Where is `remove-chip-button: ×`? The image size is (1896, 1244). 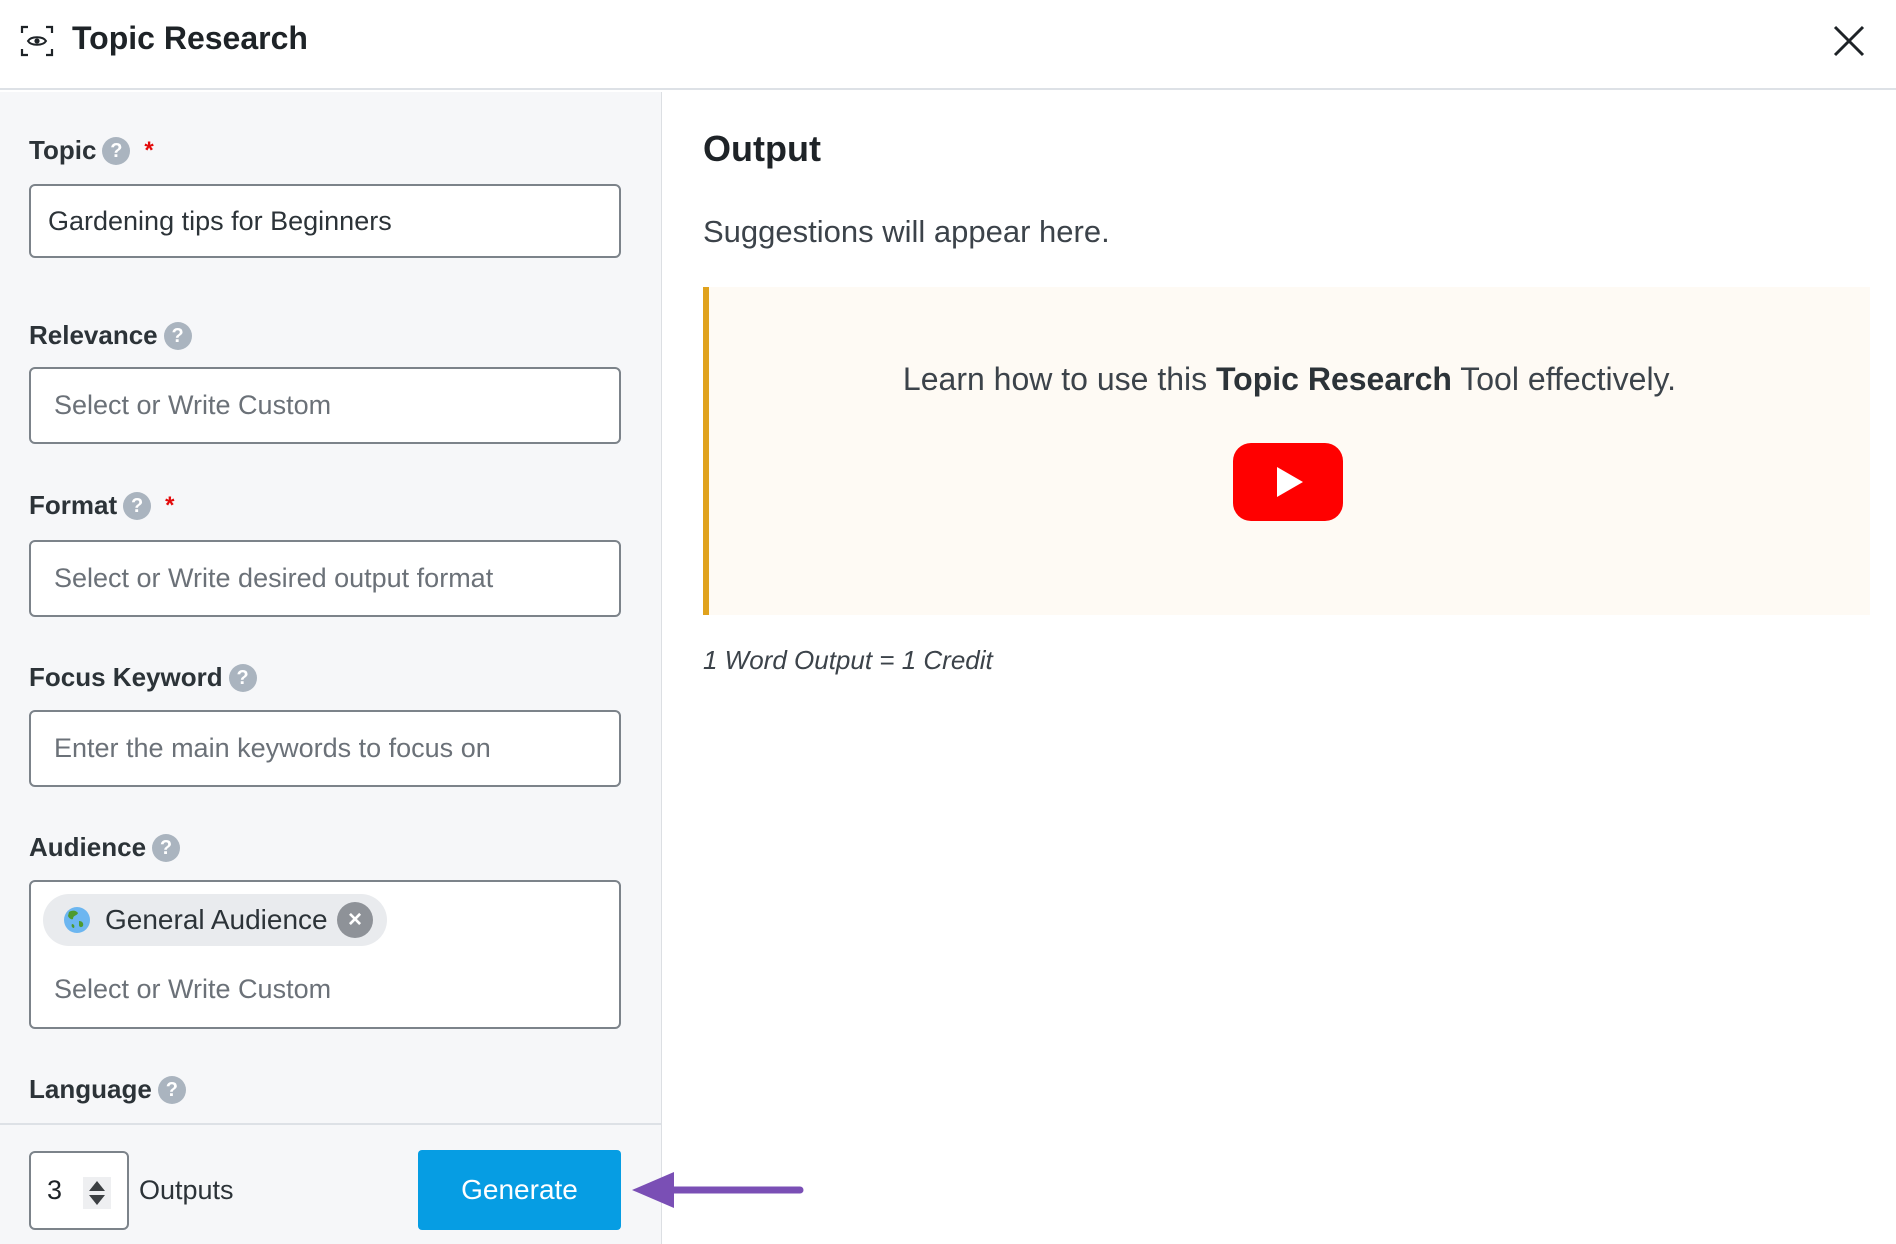 remove-chip-button: × is located at coordinates (355, 920).